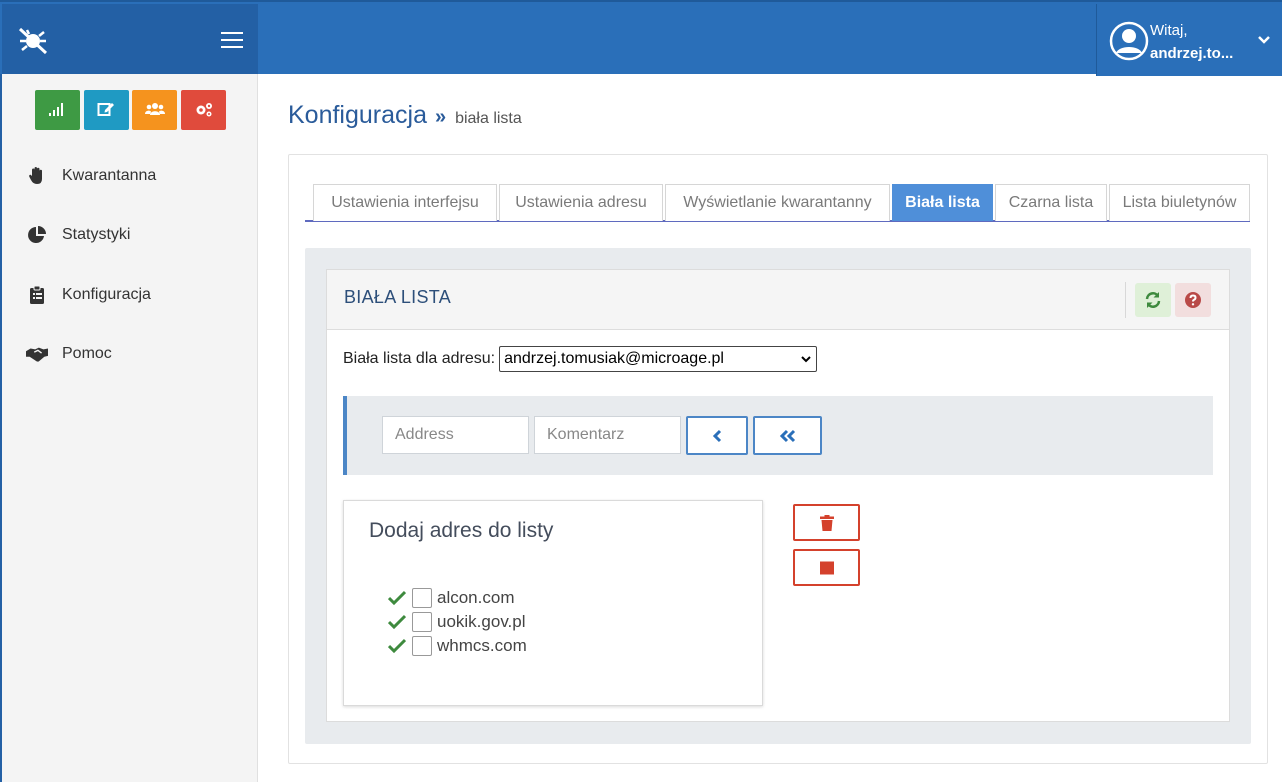 The image size is (1282, 782). I want to click on address-select: andrzej.tomusiak@microage.pl, so click(658, 359).